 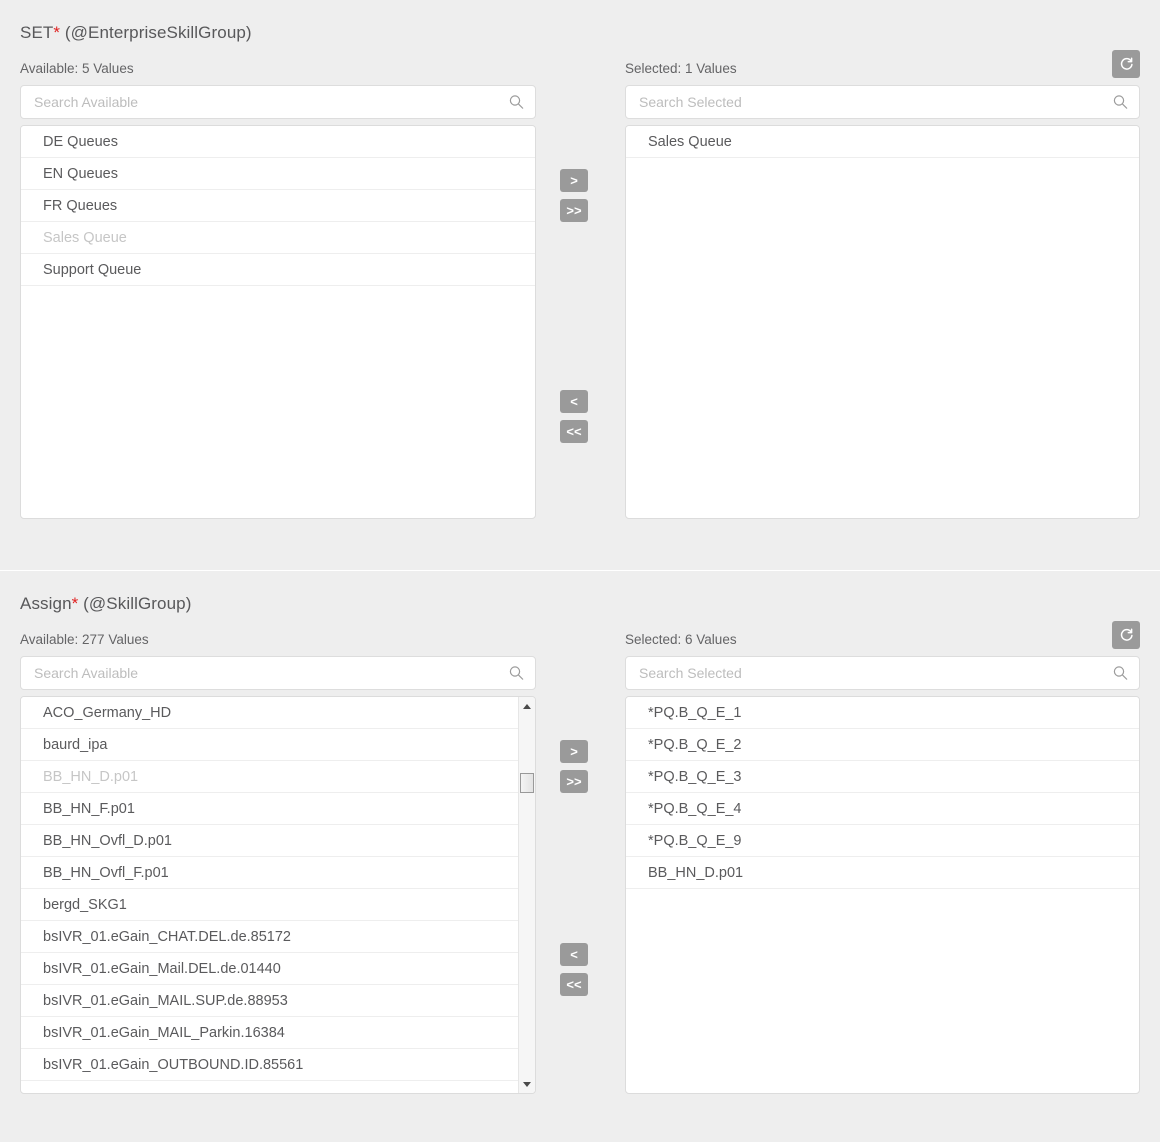 What do you see at coordinates (269, 713) in the screenshot?
I see `list-item: ACO_Germany_HD` at bounding box center [269, 713].